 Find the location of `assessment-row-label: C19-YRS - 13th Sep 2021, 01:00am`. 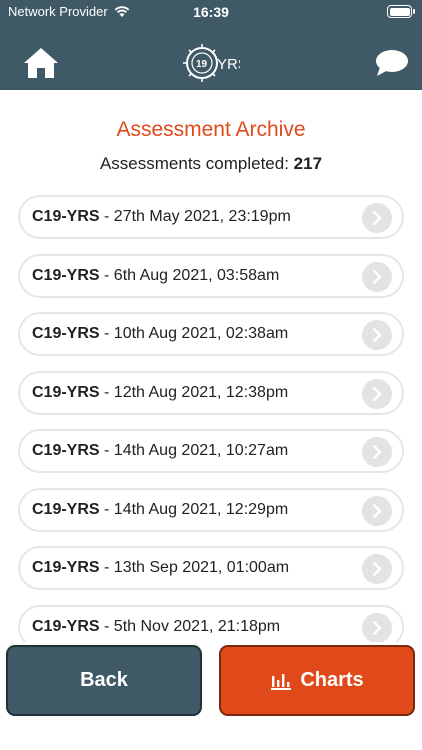

assessment-row-label: C19-YRS - 13th Sep 2021, 01:00am is located at coordinates (160, 568).